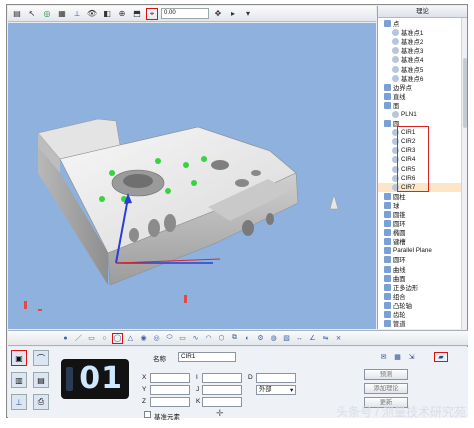  What do you see at coordinates (62, 14) in the screenshot?
I see `grid-icon: ▦` at bounding box center [62, 14].